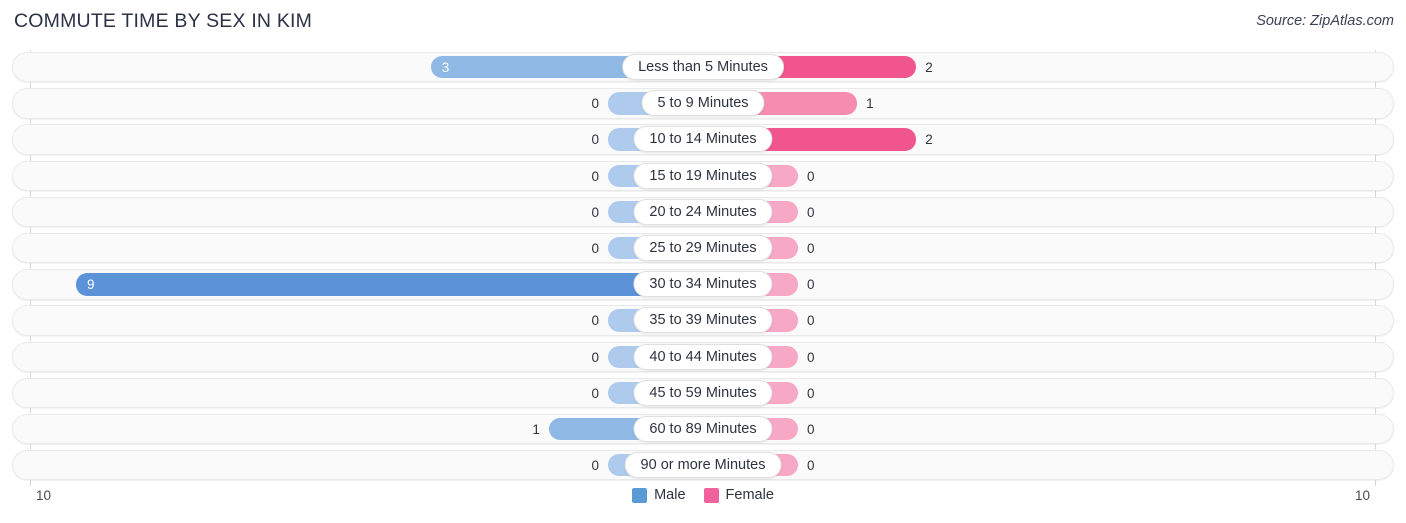 Image resolution: width=1406 pixels, height=523 pixels. I want to click on table-row: 0 0 20 to 24 Minutes, so click(703, 212).